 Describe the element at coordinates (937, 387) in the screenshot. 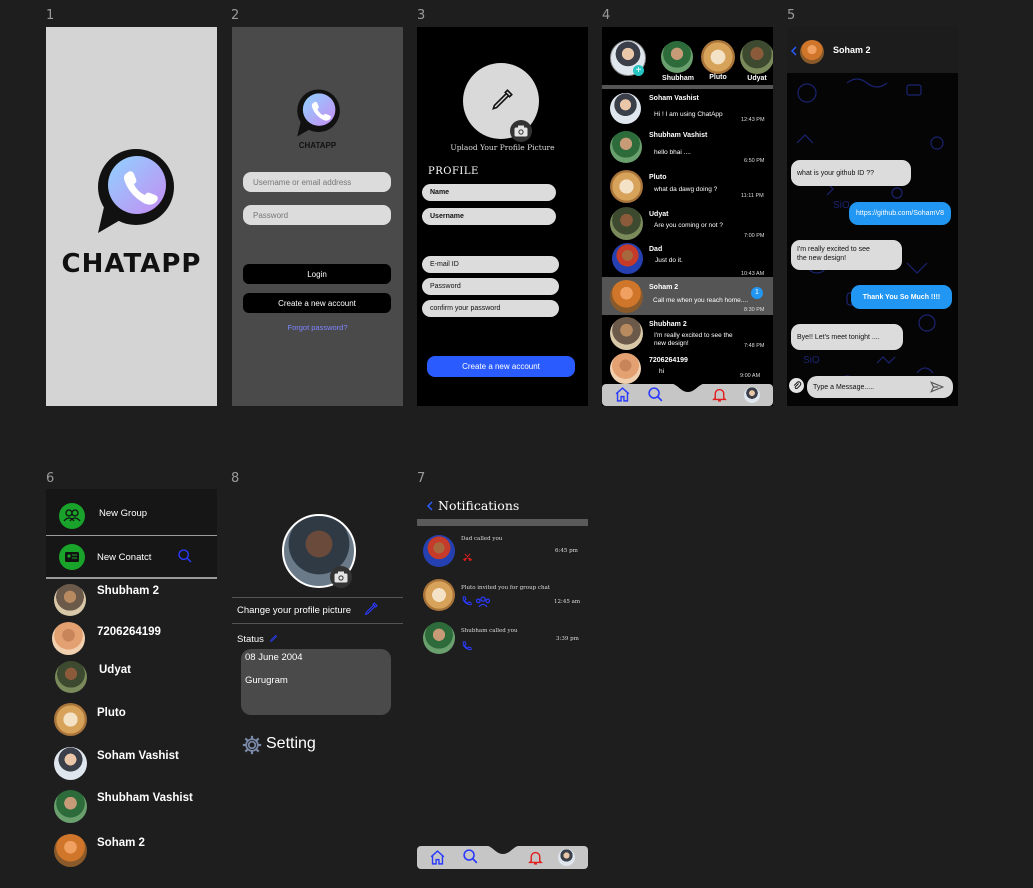

I see `send-icon` at that location.